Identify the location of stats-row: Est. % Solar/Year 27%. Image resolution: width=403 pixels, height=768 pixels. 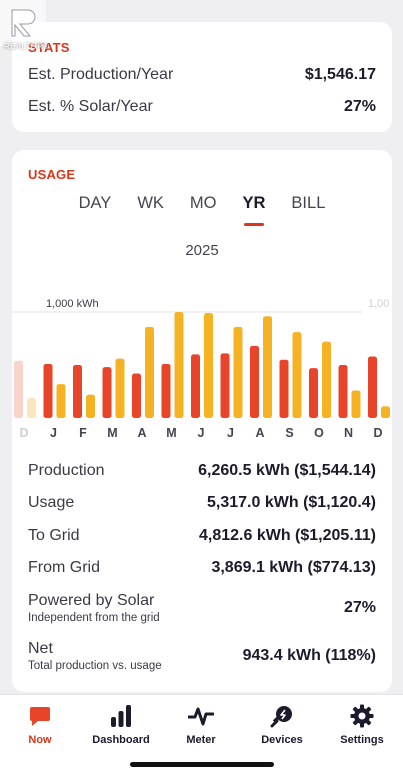
(202, 107).